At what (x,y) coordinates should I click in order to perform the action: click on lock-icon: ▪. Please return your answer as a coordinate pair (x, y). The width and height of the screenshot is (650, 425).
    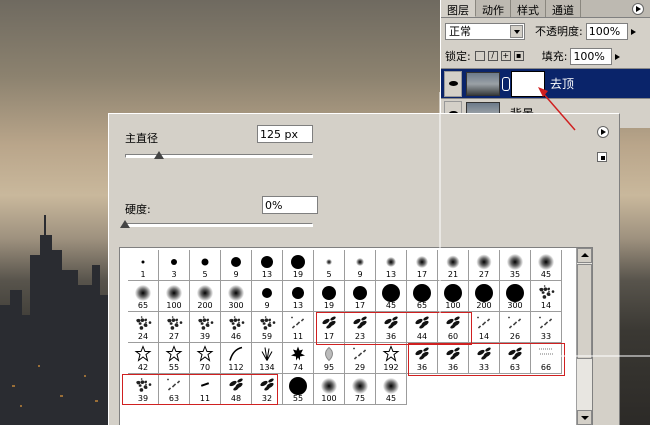
    Looking at the image, I should click on (518, 56).